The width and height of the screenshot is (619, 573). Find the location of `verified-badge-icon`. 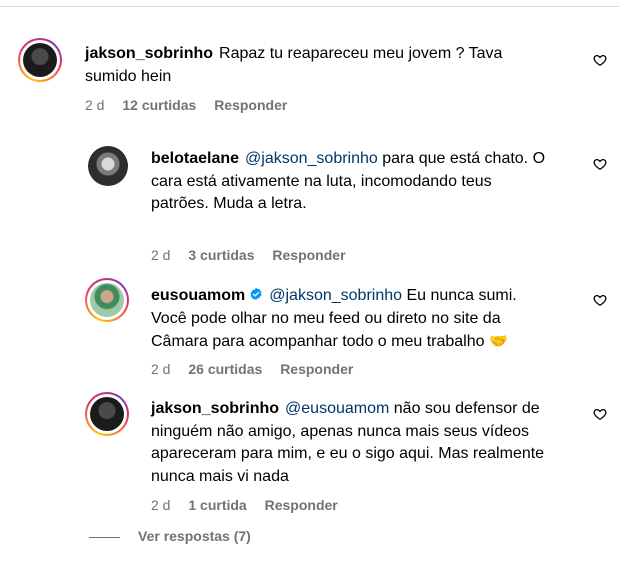

verified-badge-icon is located at coordinates (256, 294).